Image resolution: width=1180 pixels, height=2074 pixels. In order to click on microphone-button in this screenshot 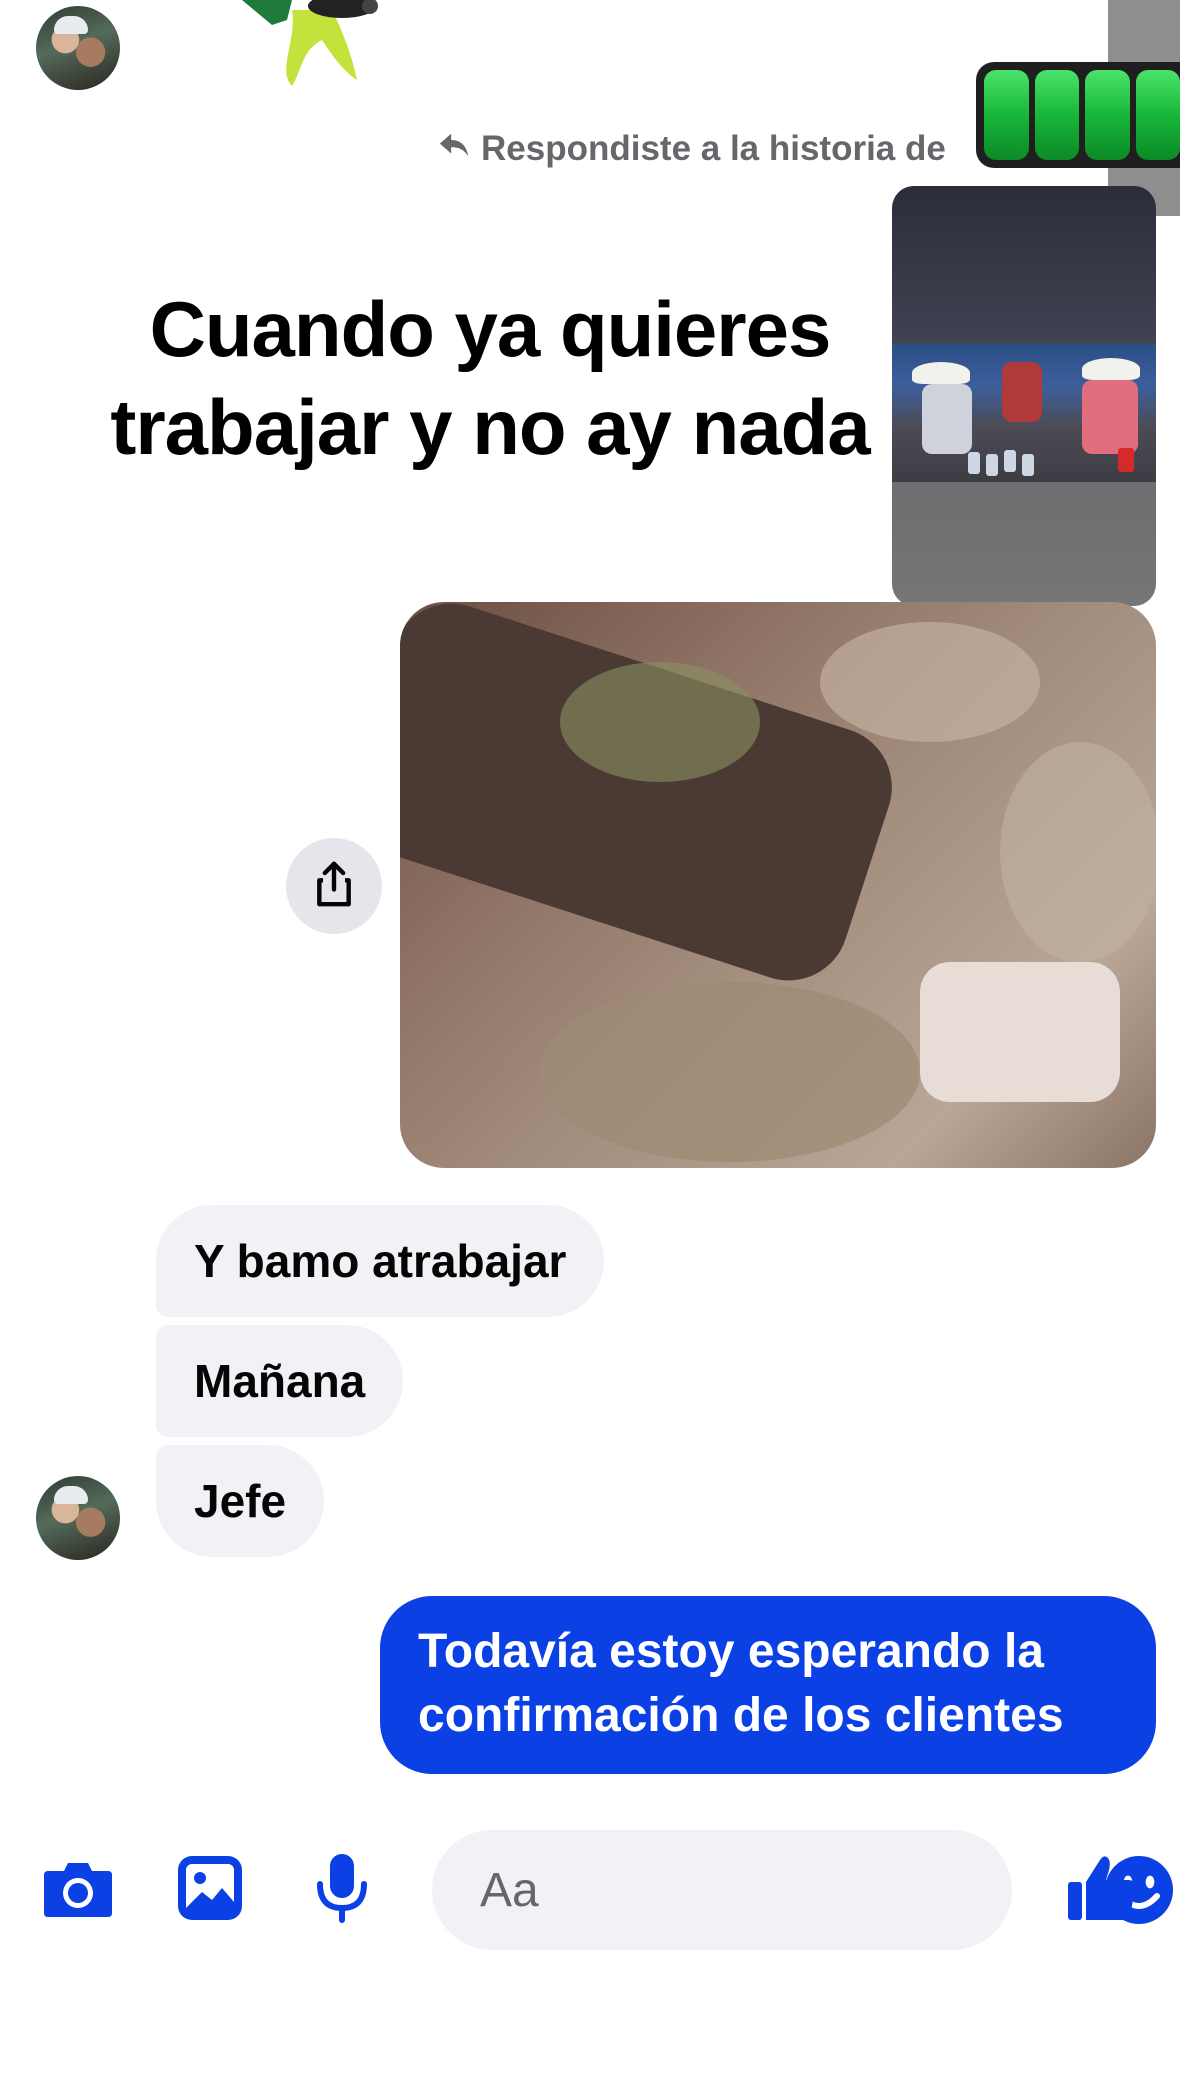, I will do `click(342, 1890)`.